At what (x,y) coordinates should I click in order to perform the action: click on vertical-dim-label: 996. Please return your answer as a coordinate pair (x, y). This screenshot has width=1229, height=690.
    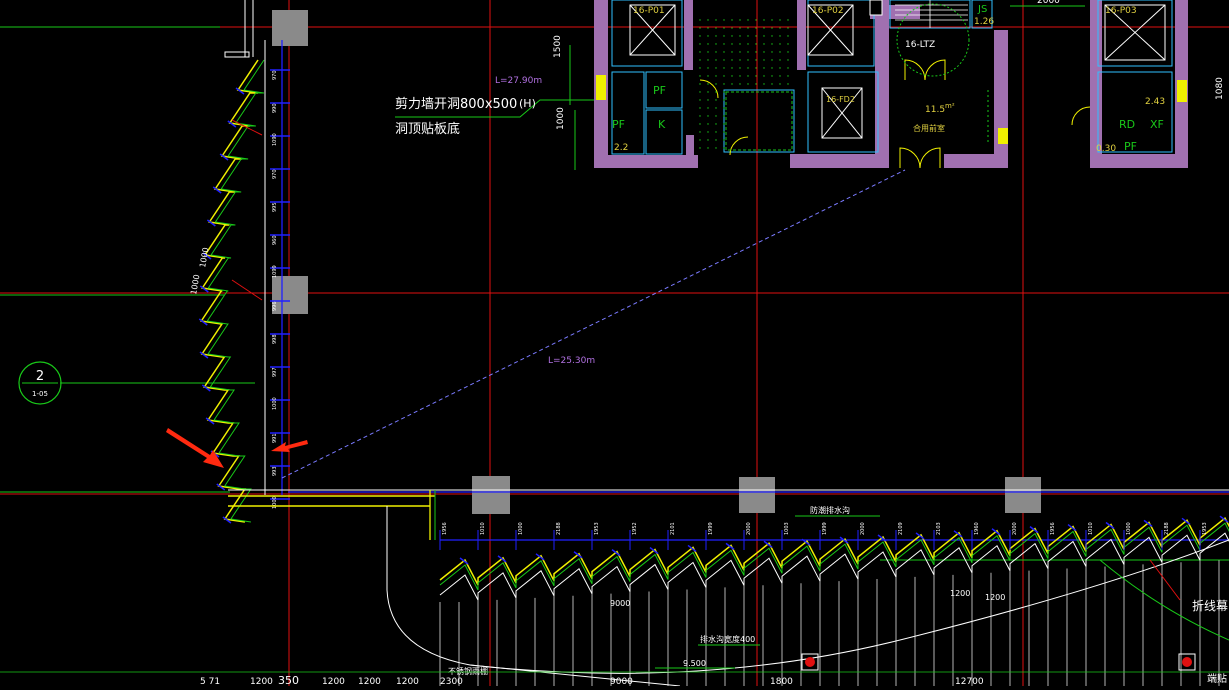
    Looking at the image, I should click on (275, 306).